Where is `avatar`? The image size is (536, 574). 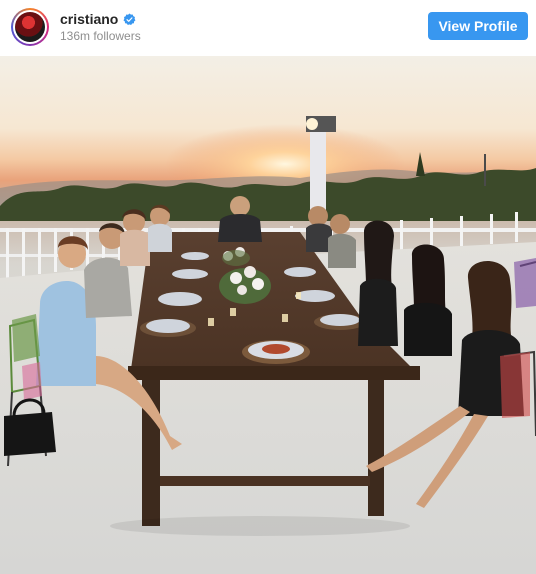 avatar is located at coordinates (30, 27).